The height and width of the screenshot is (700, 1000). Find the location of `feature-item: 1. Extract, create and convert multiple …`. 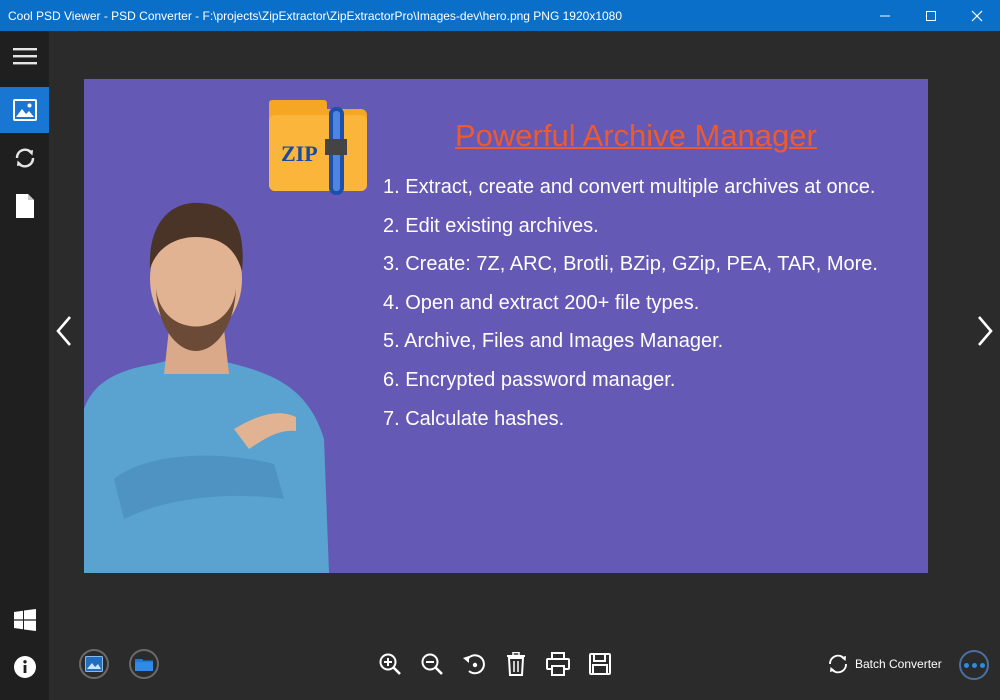

feature-item: 1. Extract, create and convert multiple … is located at coordinates (629, 187).